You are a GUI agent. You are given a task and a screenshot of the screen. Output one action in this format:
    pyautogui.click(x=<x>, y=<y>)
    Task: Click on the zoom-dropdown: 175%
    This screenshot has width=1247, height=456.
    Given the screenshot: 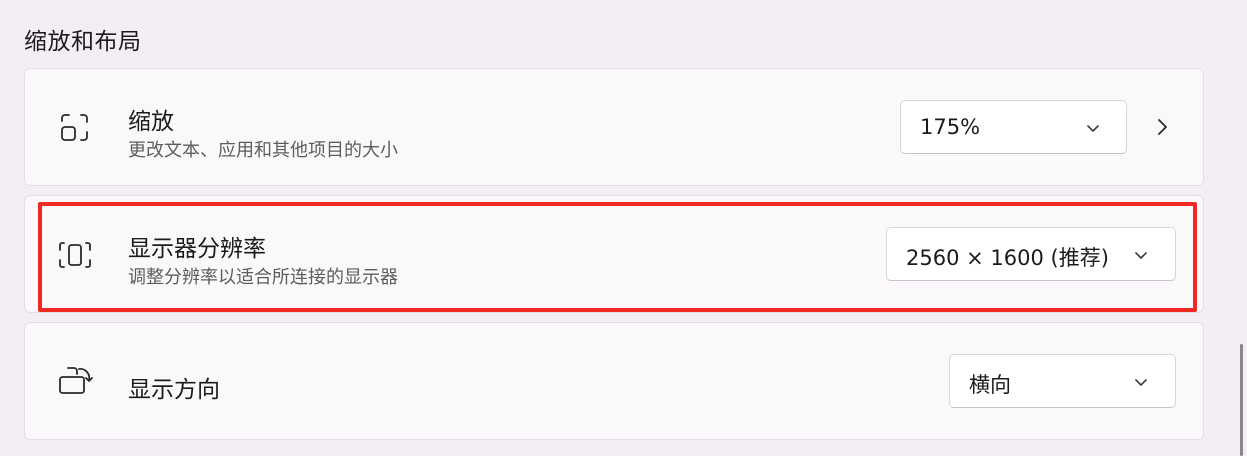 What is the action you would take?
    pyautogui.click(x=1013, y=127)
    